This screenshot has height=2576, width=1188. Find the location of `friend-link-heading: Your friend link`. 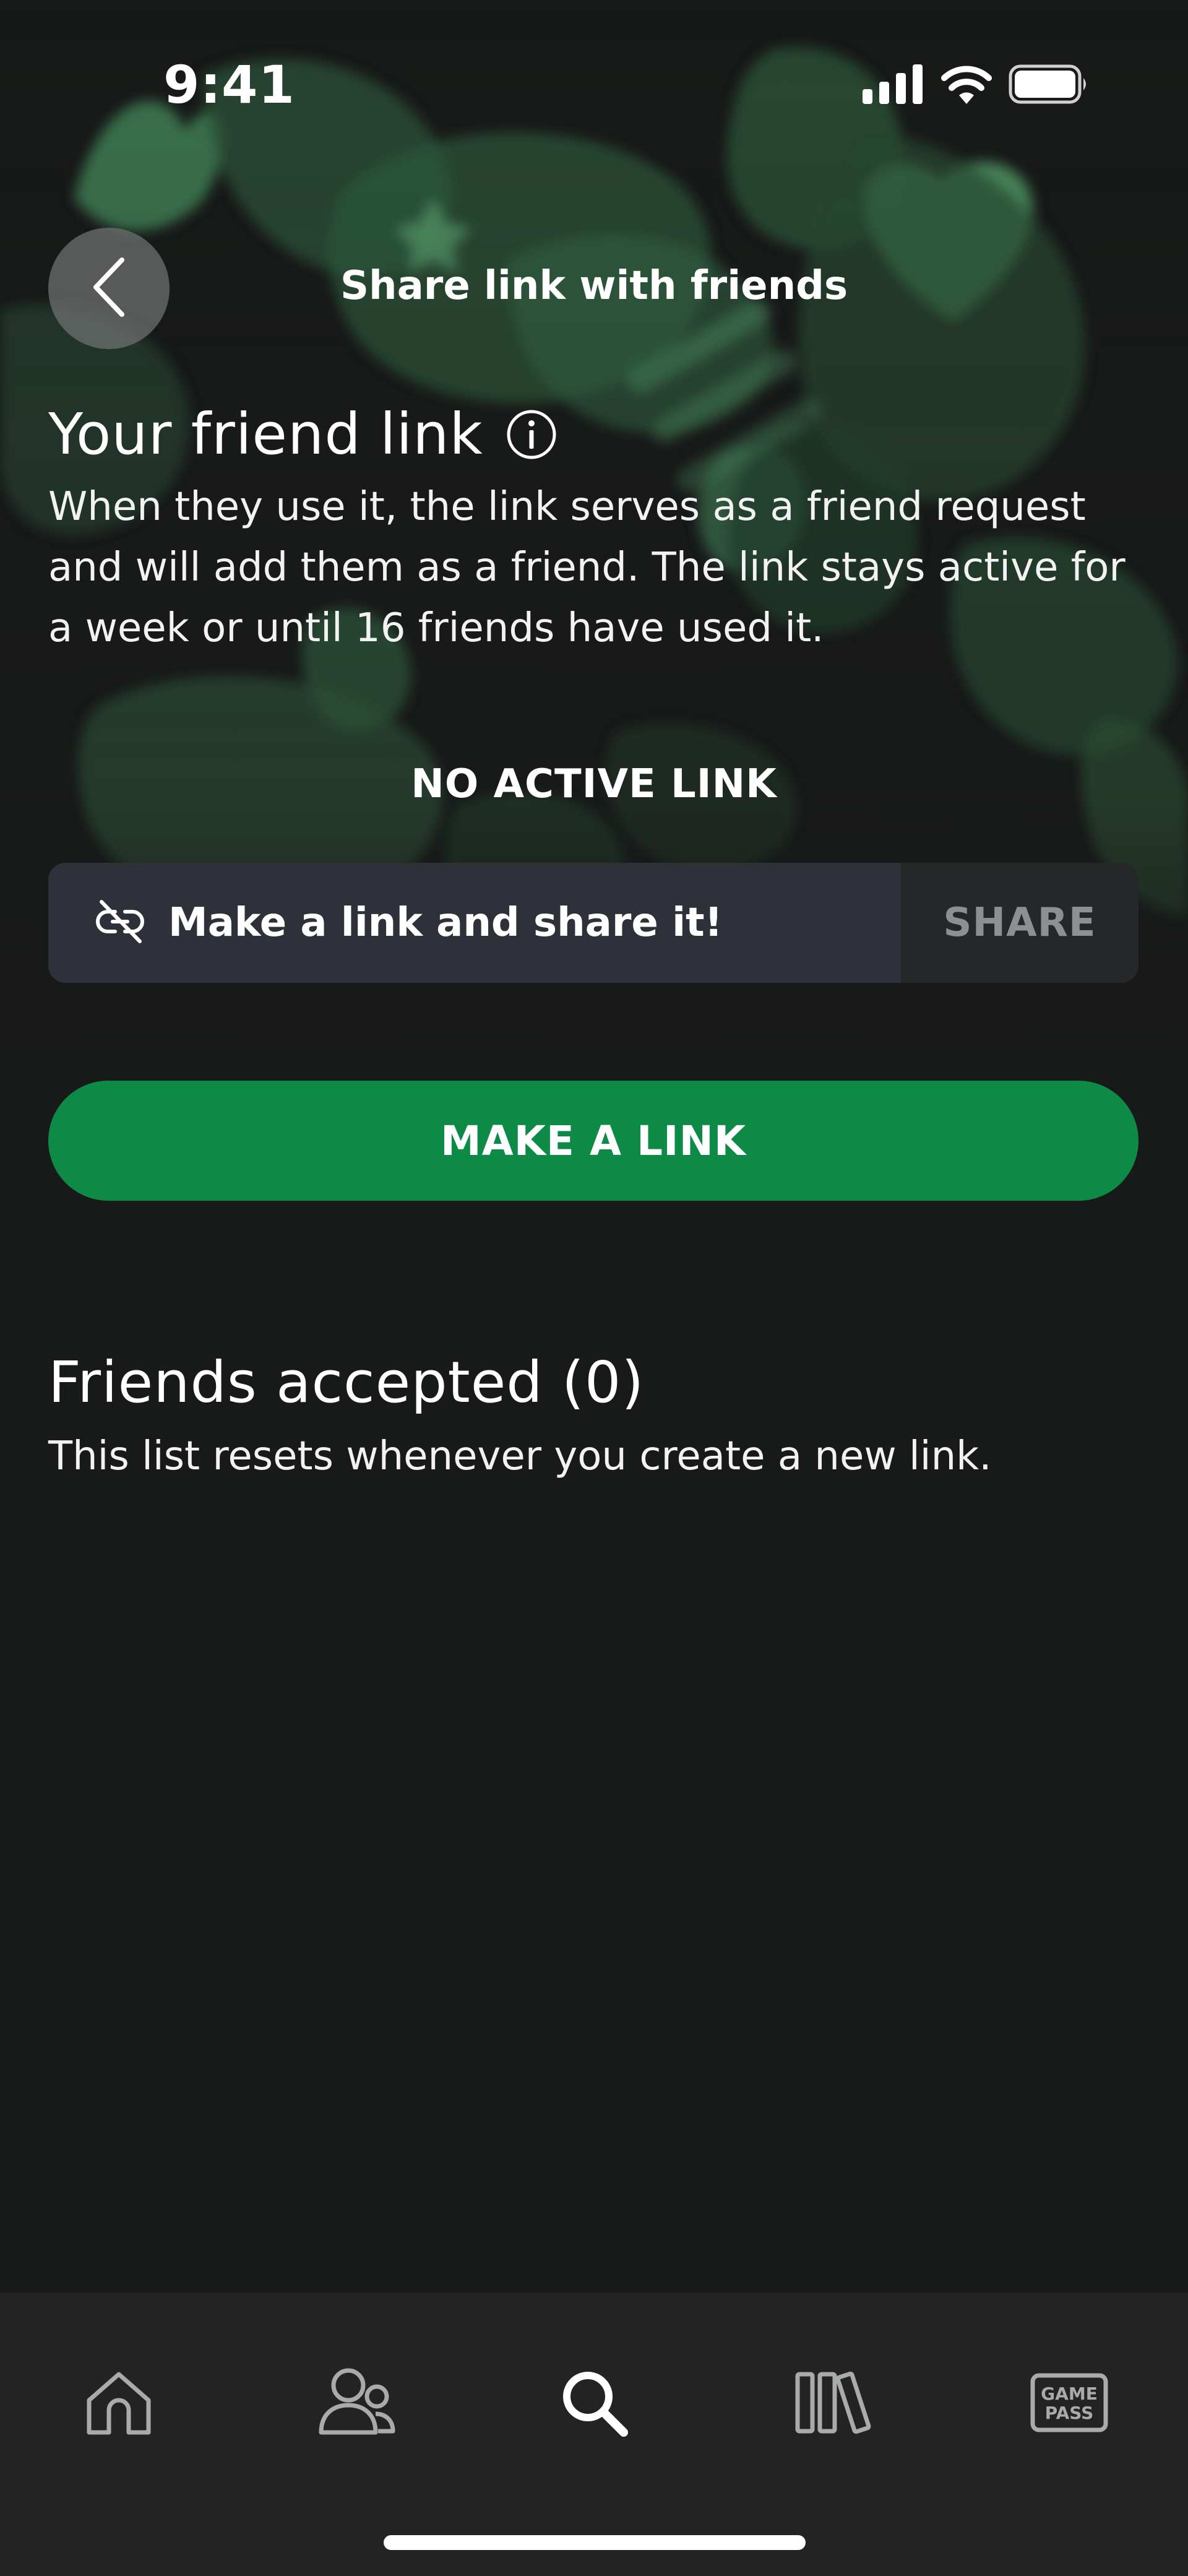

friend-link-heading: Your friend link is located at coordinates (302, 434).